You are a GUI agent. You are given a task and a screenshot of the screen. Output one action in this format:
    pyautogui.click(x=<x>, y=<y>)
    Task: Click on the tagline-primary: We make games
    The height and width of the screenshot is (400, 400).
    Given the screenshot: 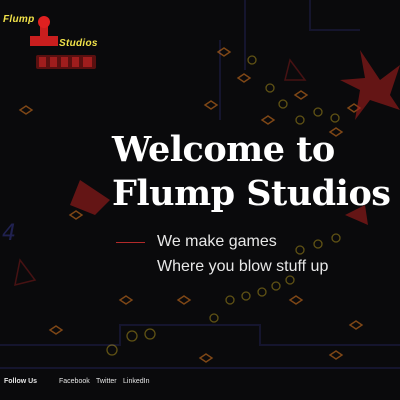 What is the action you would take?
    pyautogui.click(x=217, y=241)
    